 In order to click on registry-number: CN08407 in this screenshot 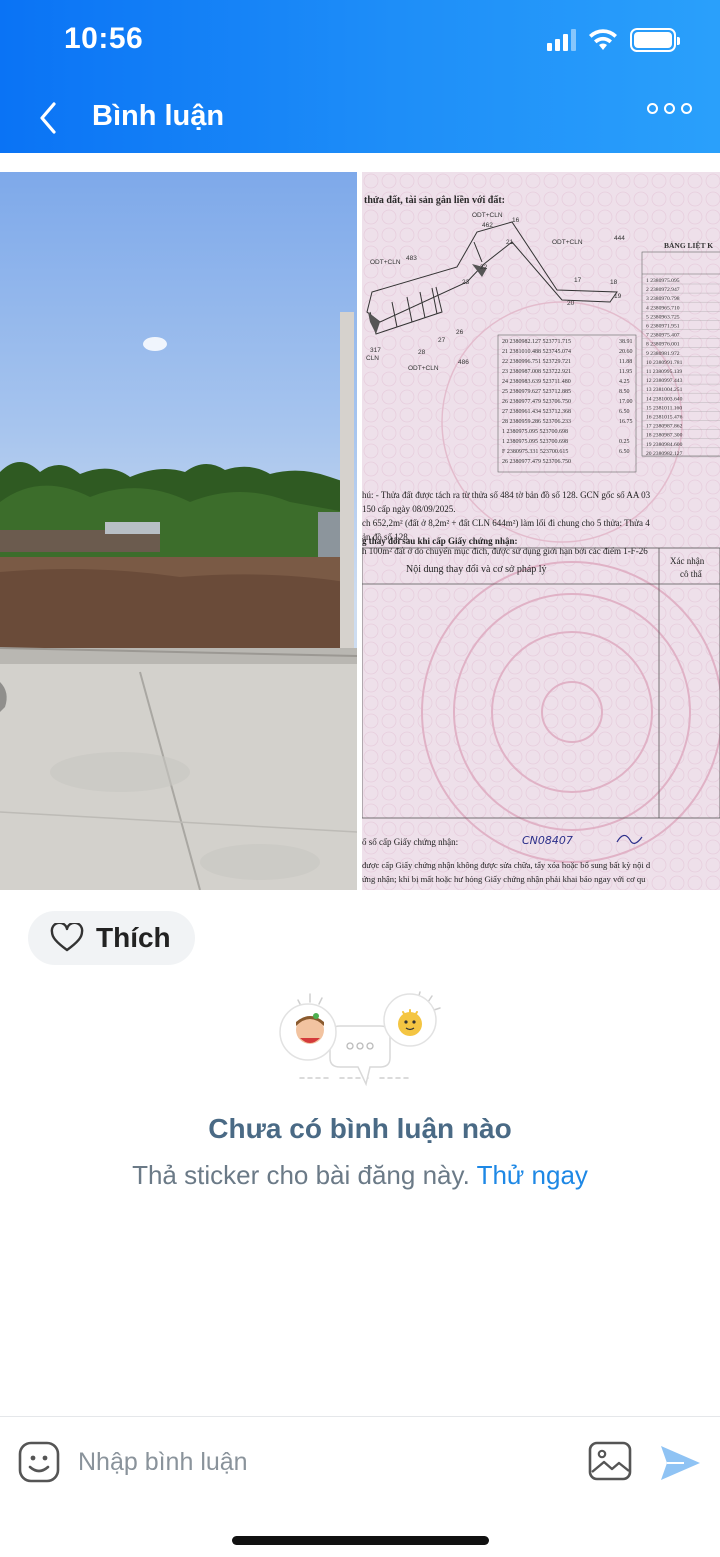, I will do `click(547, 840)`.